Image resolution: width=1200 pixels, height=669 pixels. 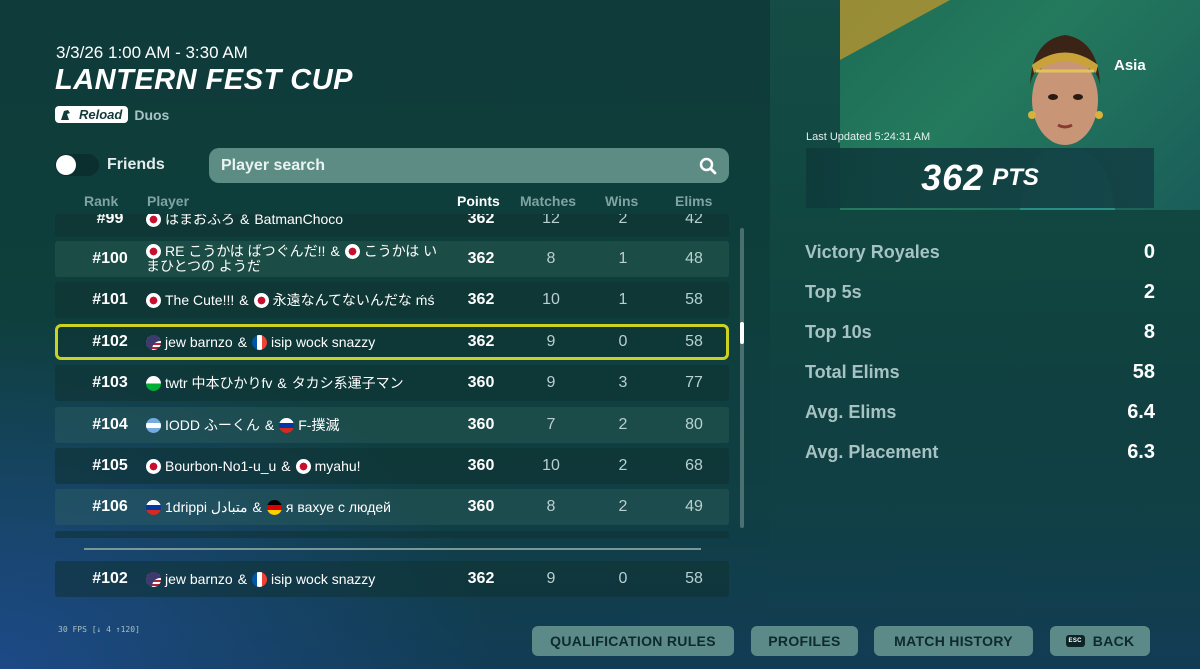 I want to click on points-total-value: 362, so click(x=953, y=177).